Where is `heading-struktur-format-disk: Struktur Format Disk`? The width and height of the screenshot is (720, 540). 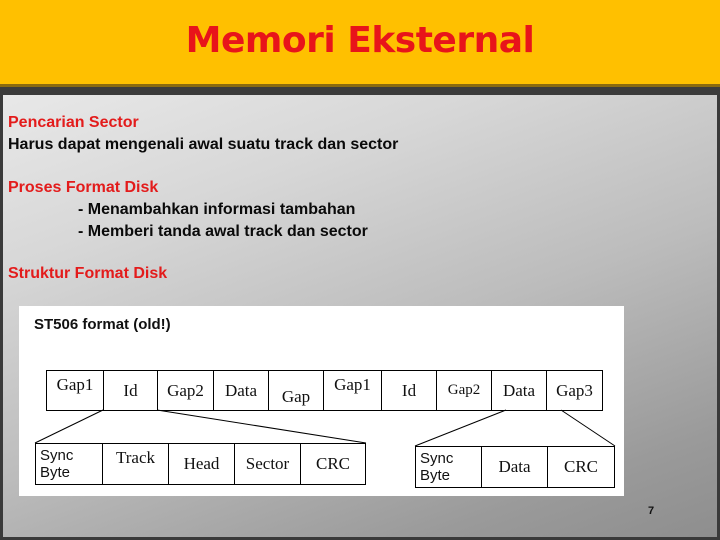
heading-struktur-format-disk: Struktur Format Disk is located at coordinates (88, 273).